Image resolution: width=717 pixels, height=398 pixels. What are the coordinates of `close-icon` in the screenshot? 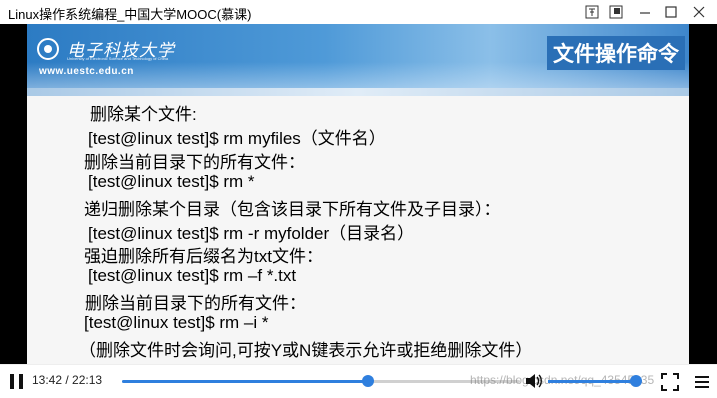 It's located at (699, 12).